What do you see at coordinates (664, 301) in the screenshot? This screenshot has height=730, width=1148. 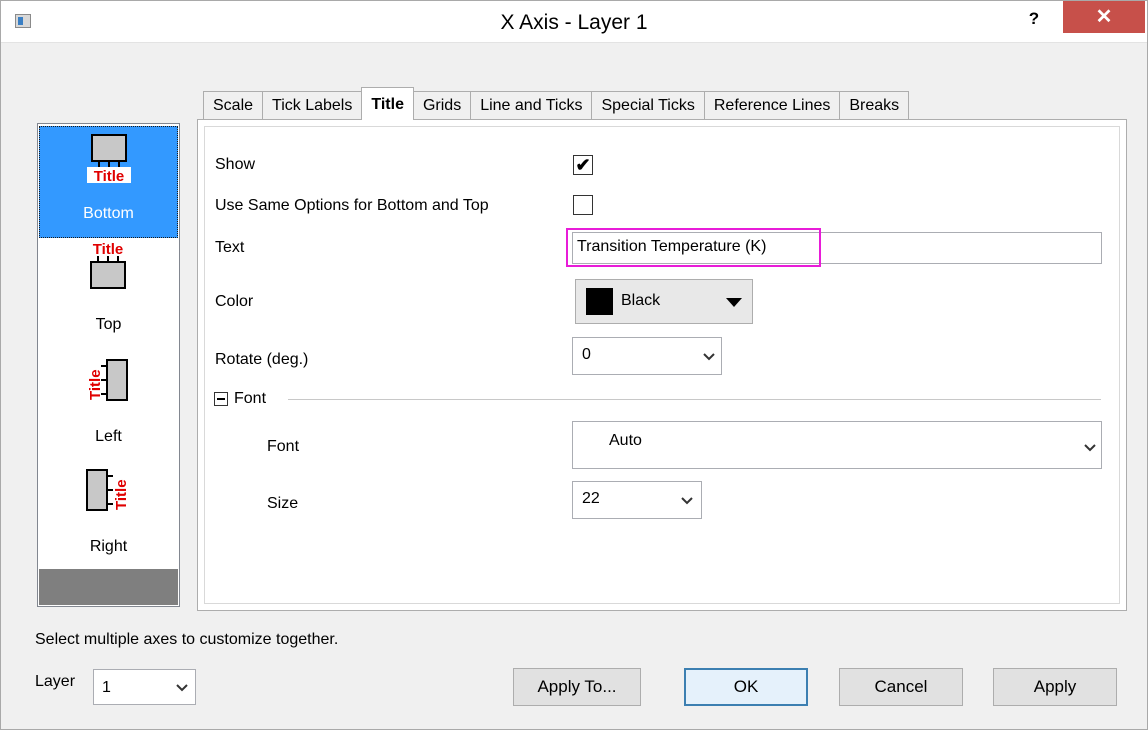 I see `color-picker-button: Black` at bounding box center [664, 301].